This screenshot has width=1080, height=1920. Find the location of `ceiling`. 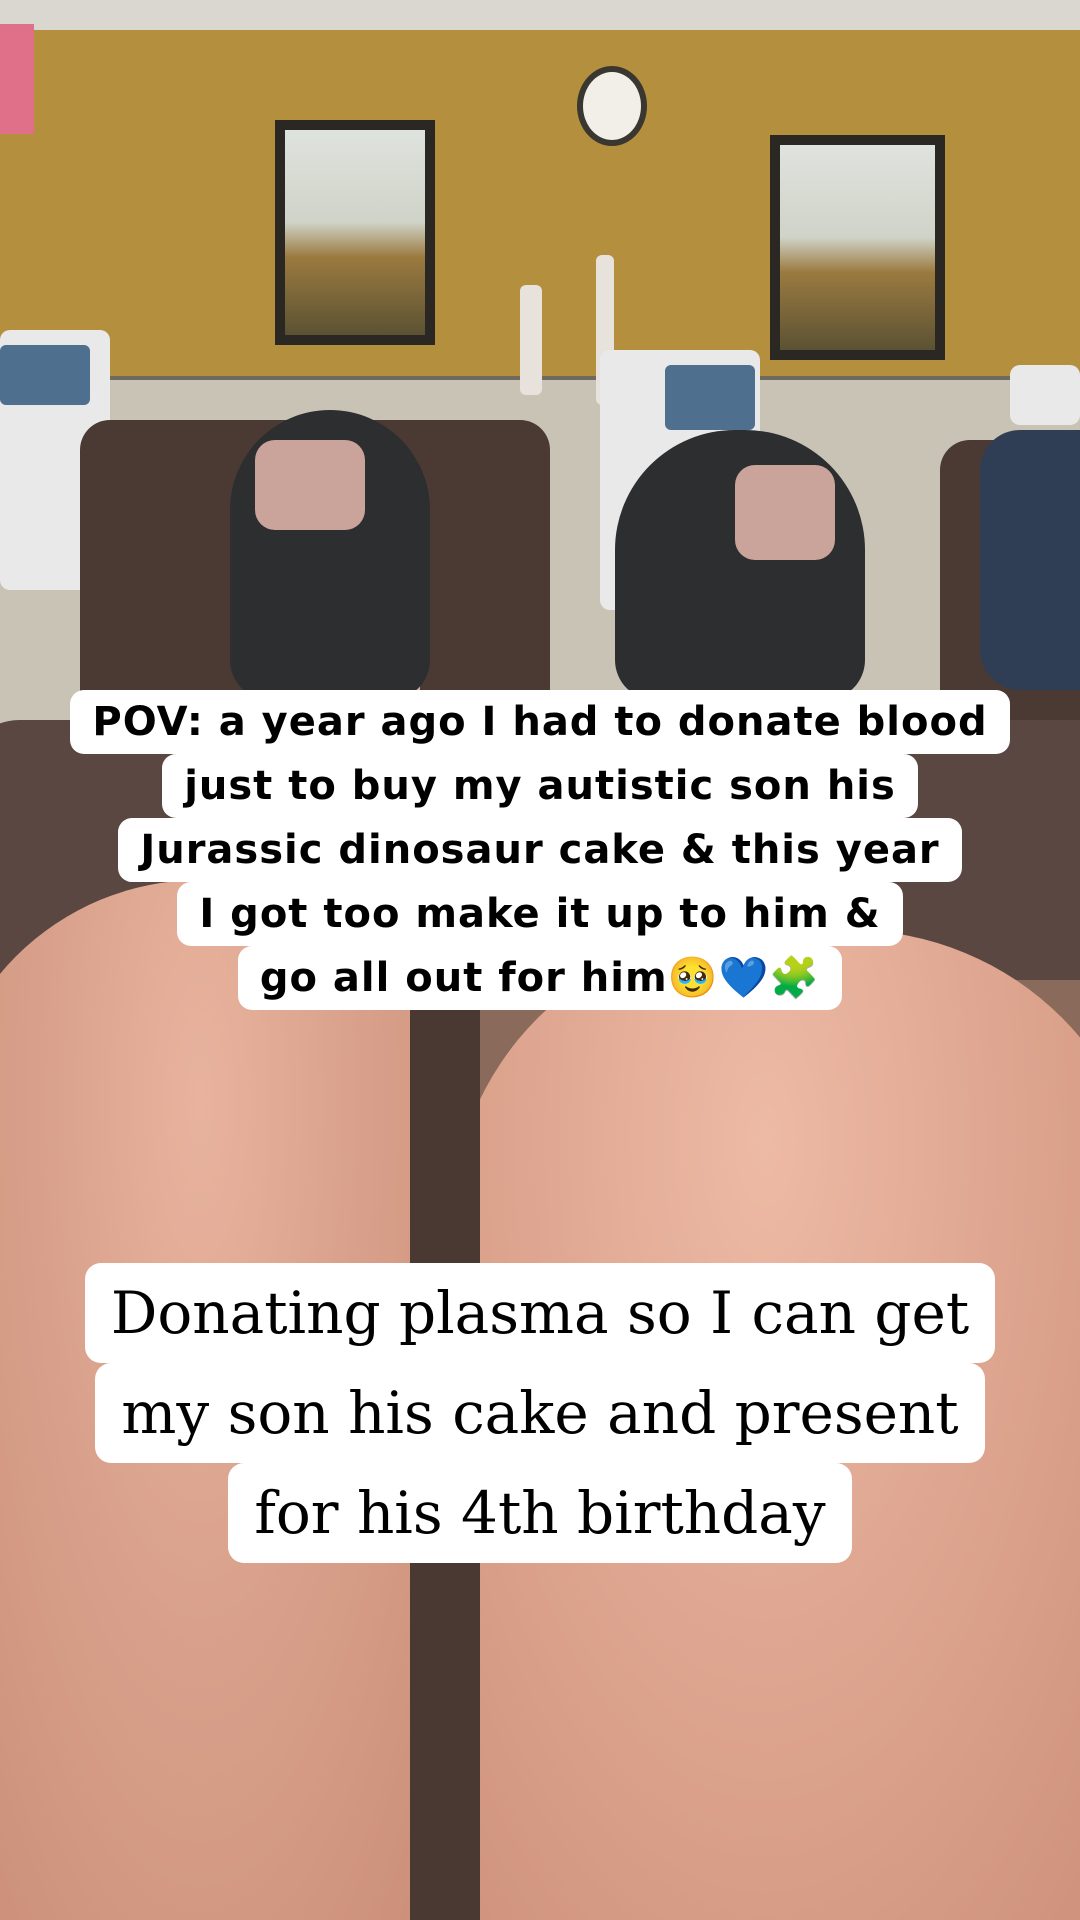

ceiling is located at coordinates (540, 15).